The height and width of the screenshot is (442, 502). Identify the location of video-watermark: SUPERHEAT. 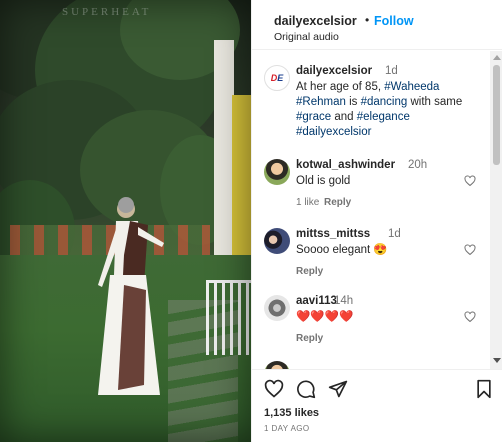
(107, 12).